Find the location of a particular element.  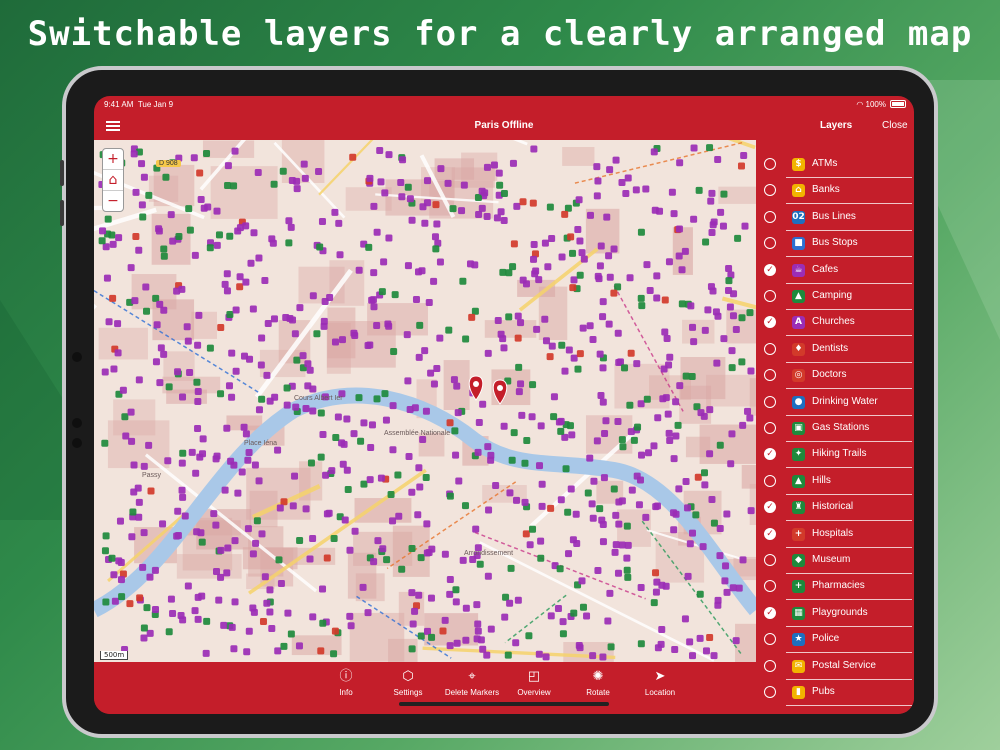

home-button: ⌂ is located at coordinates (113, 180).